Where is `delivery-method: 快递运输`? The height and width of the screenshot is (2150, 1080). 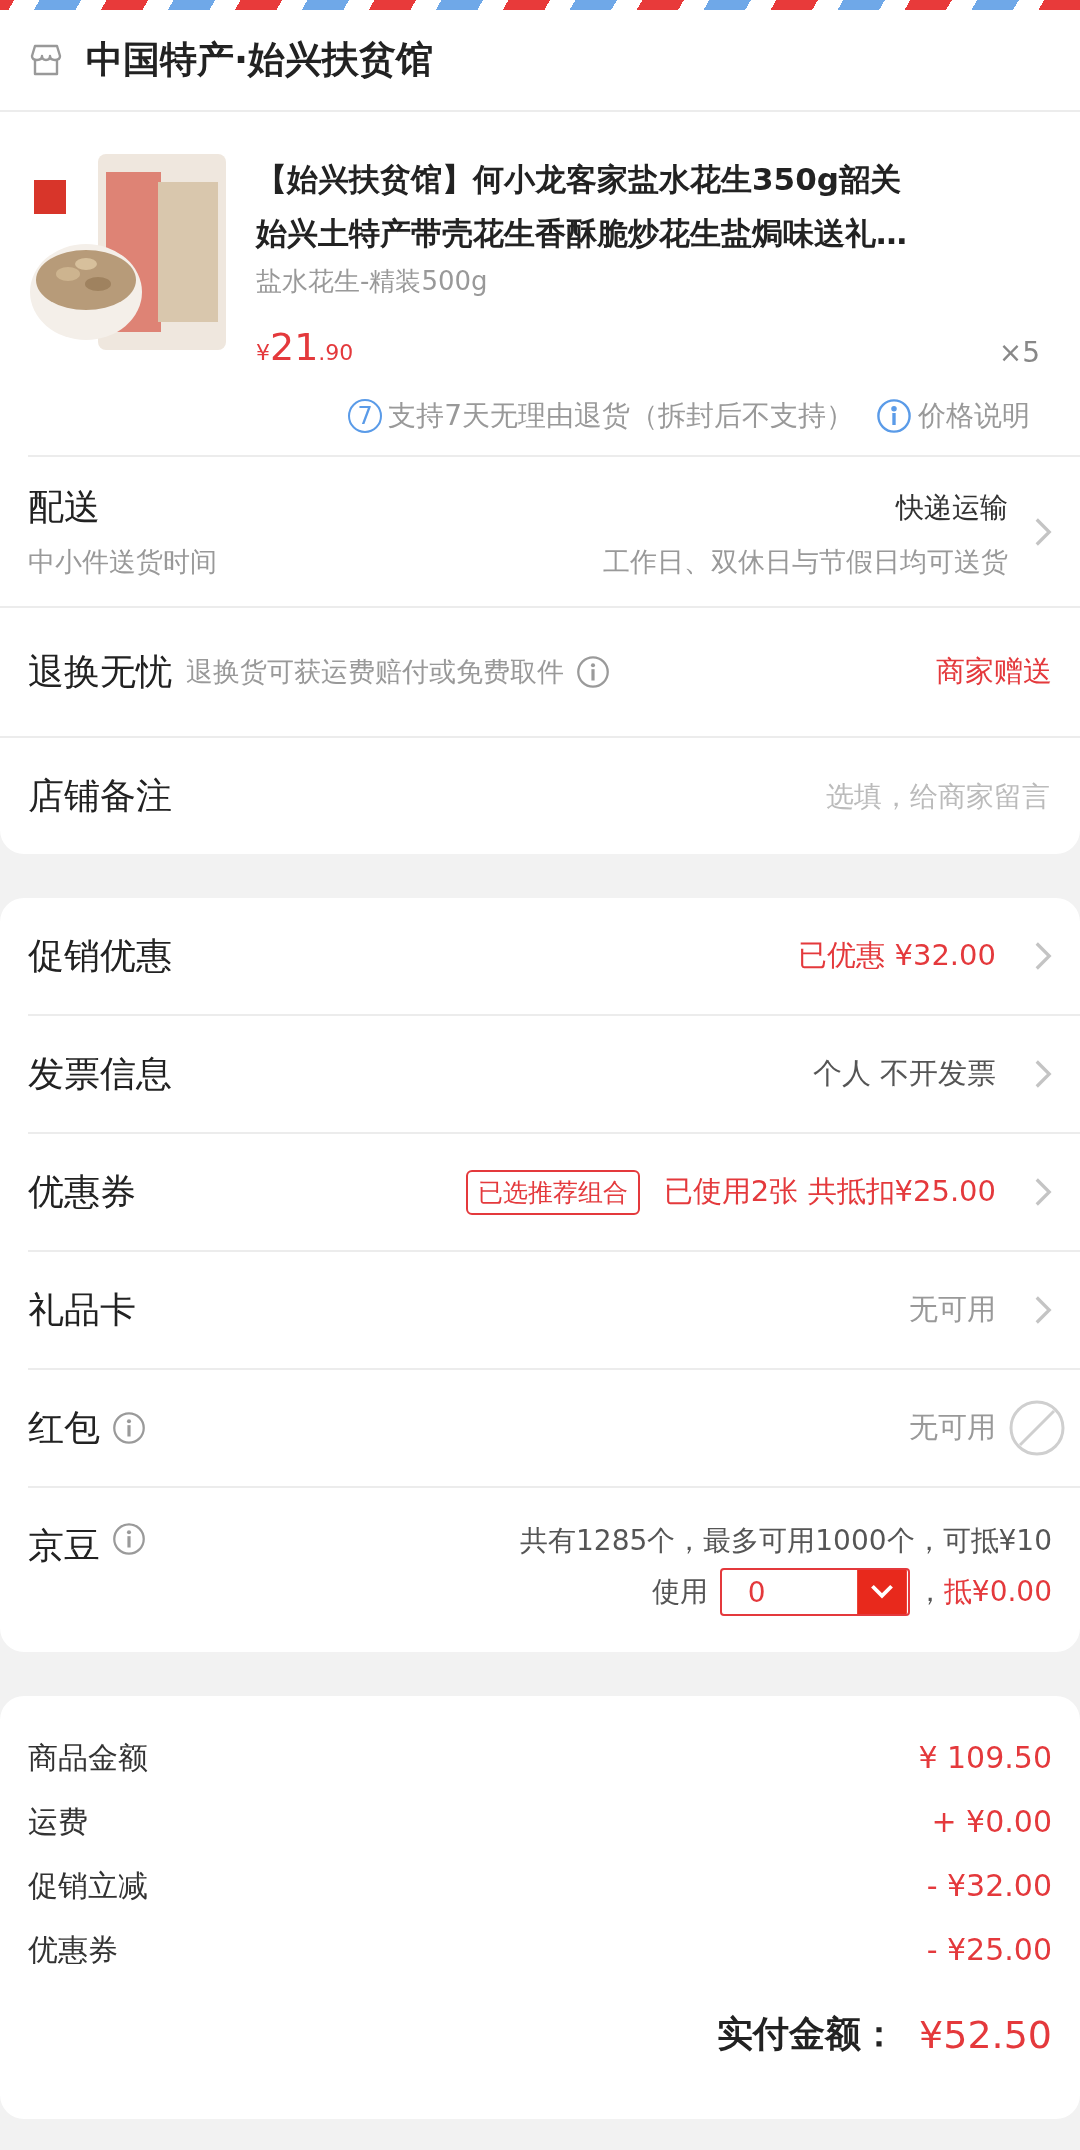 delivery-method: 快递运输 is located at coordinates (952, 507).